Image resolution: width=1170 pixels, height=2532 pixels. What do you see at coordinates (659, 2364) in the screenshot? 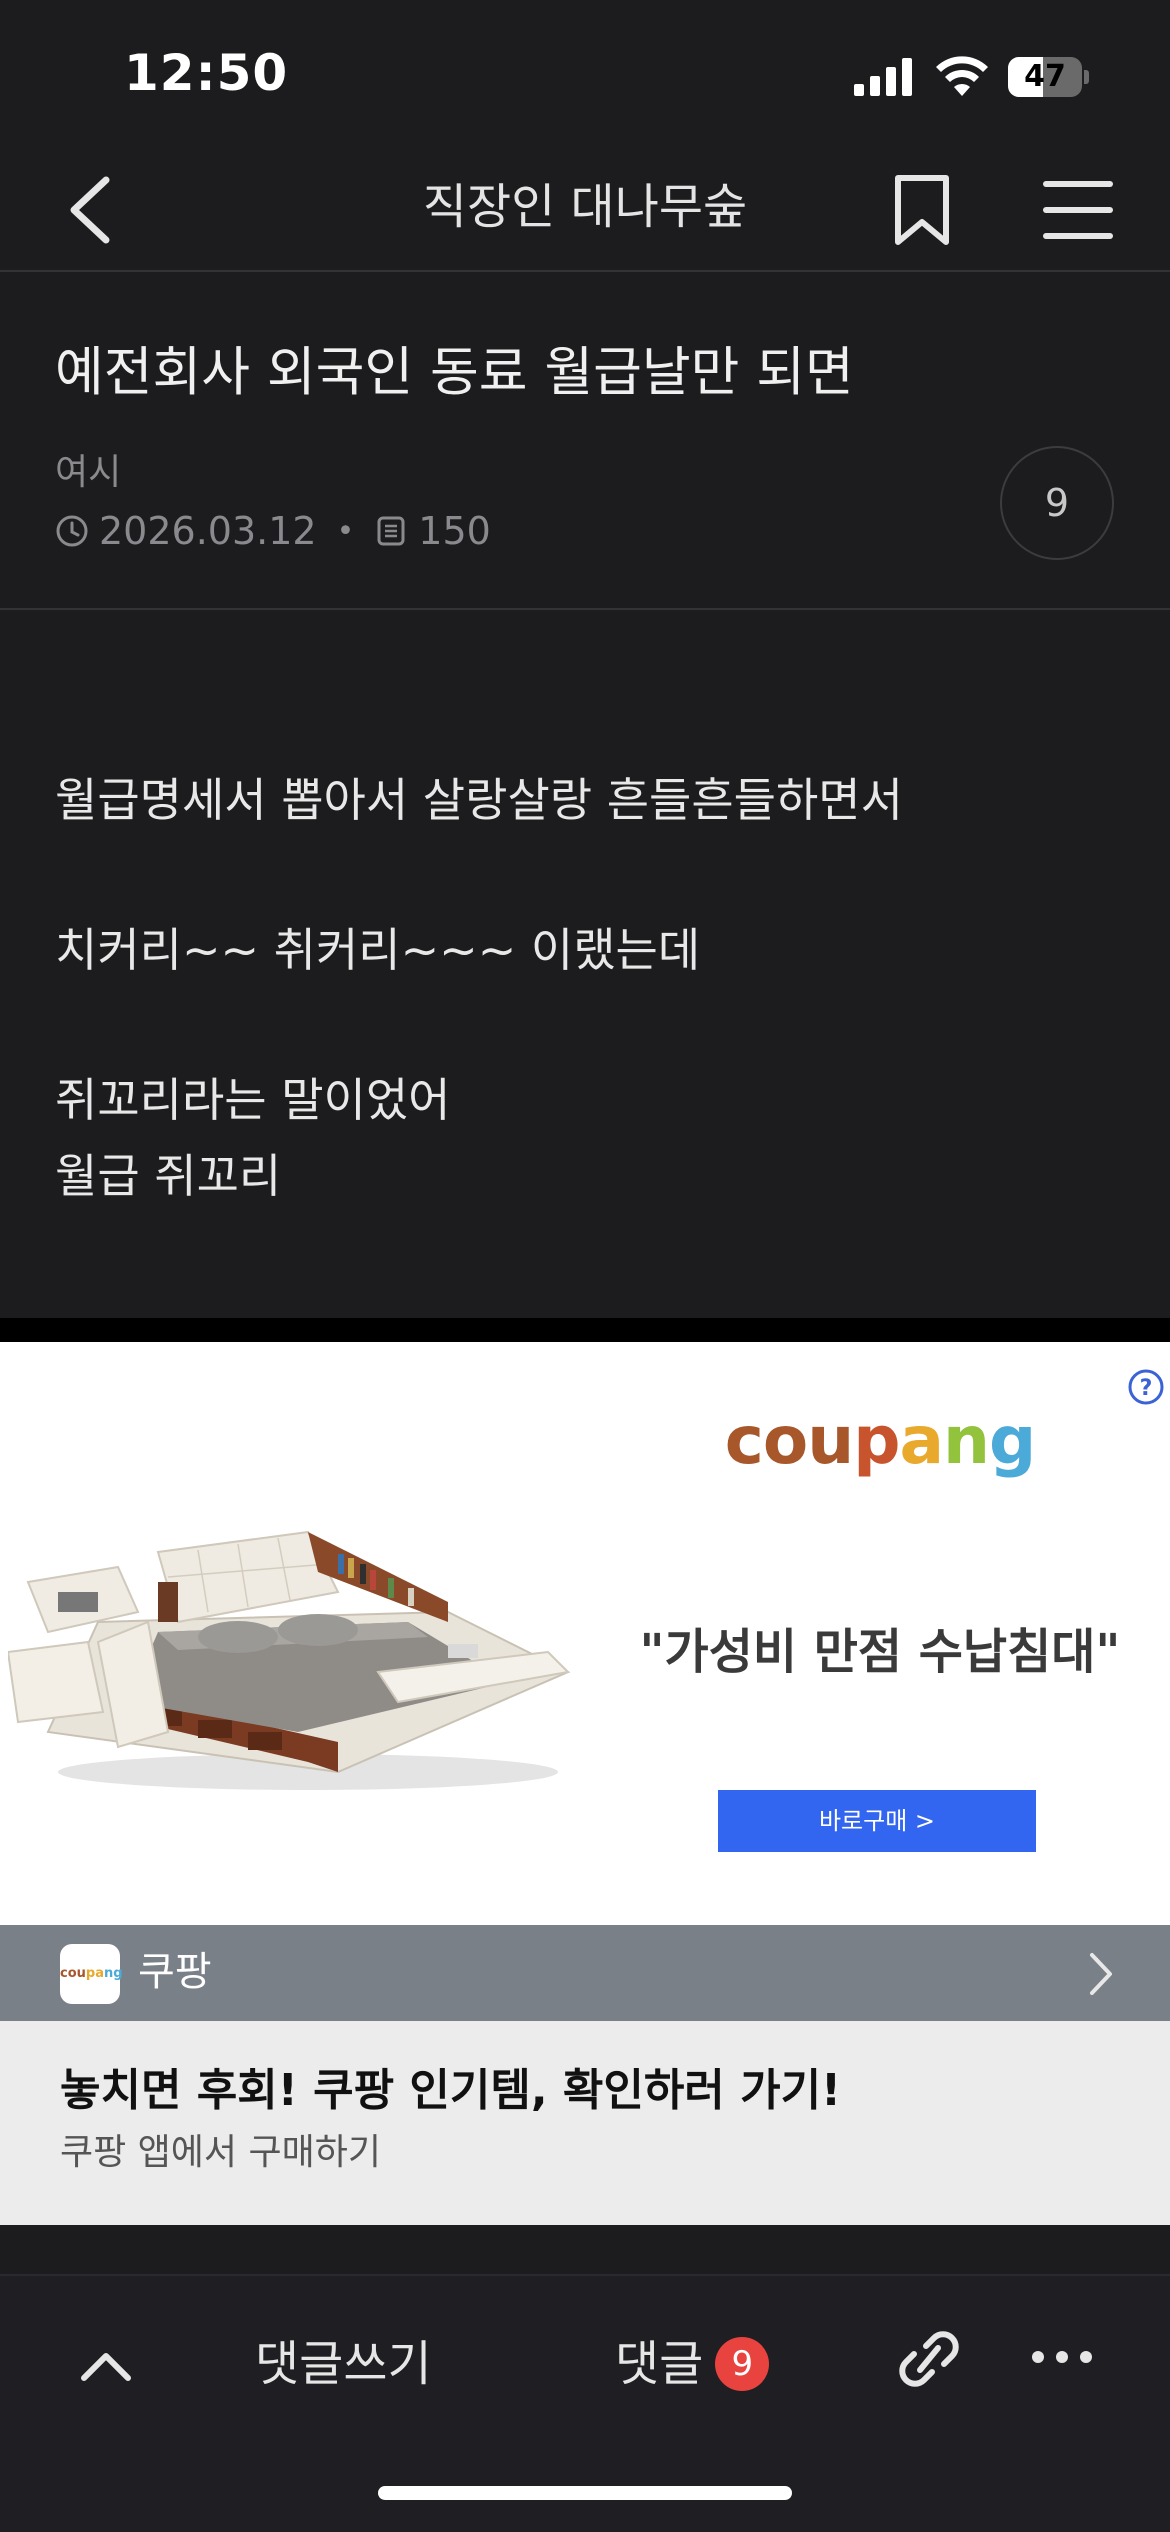
I see `comments-label: 댓글` at bounding box center [659, 2364].